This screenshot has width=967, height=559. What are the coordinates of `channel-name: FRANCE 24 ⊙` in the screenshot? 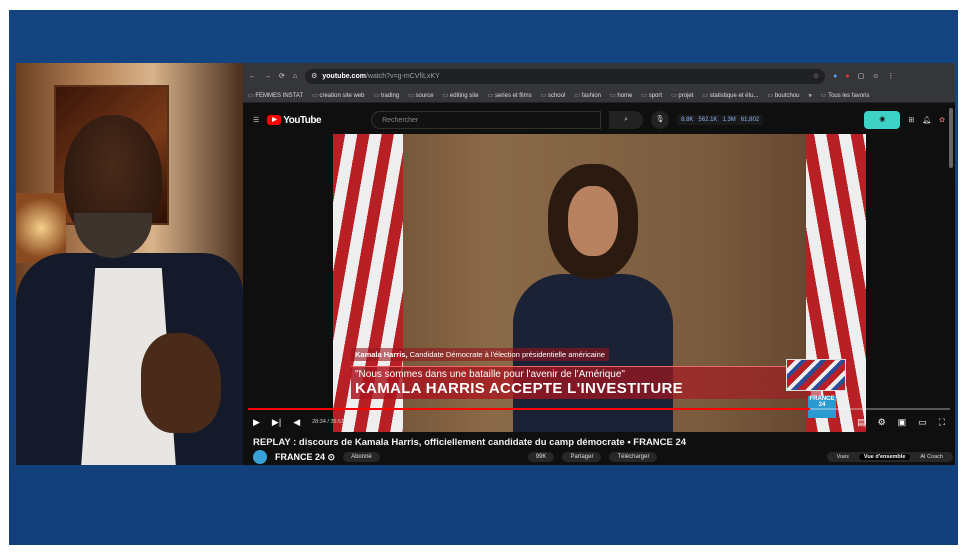 It's located at (305, 457).